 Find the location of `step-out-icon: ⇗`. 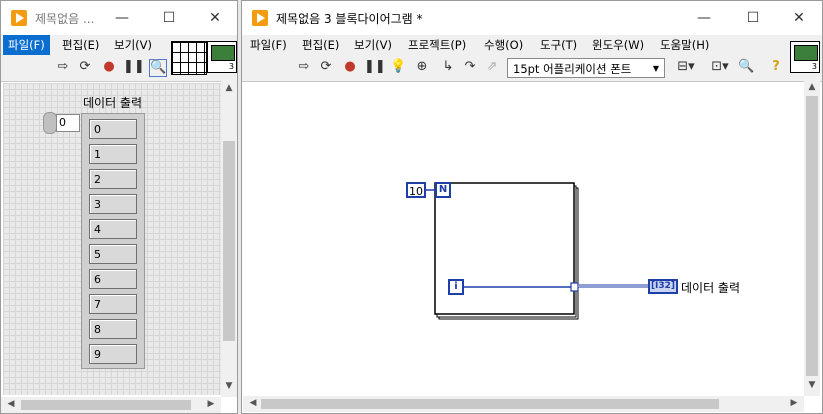

step-out-icon: ⇗ is located at coordinates (492, 67).